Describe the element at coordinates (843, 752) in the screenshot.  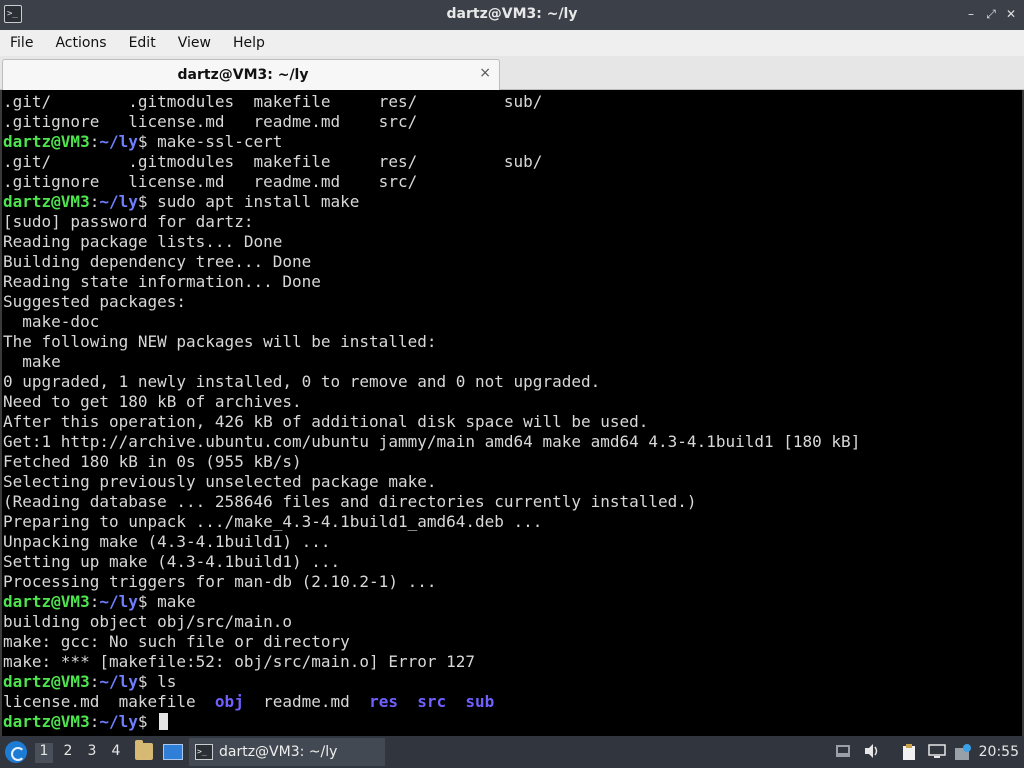
I see `device-notifier-icon` at that location.